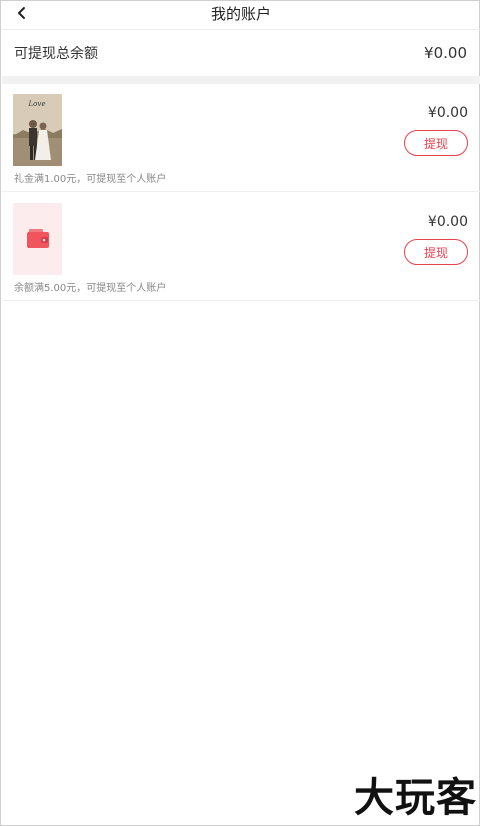  What do you see at coordinates (415, 798) in the screenshot?
I see `watermark-logo: 大玩客` at bounding box center [415, 798].